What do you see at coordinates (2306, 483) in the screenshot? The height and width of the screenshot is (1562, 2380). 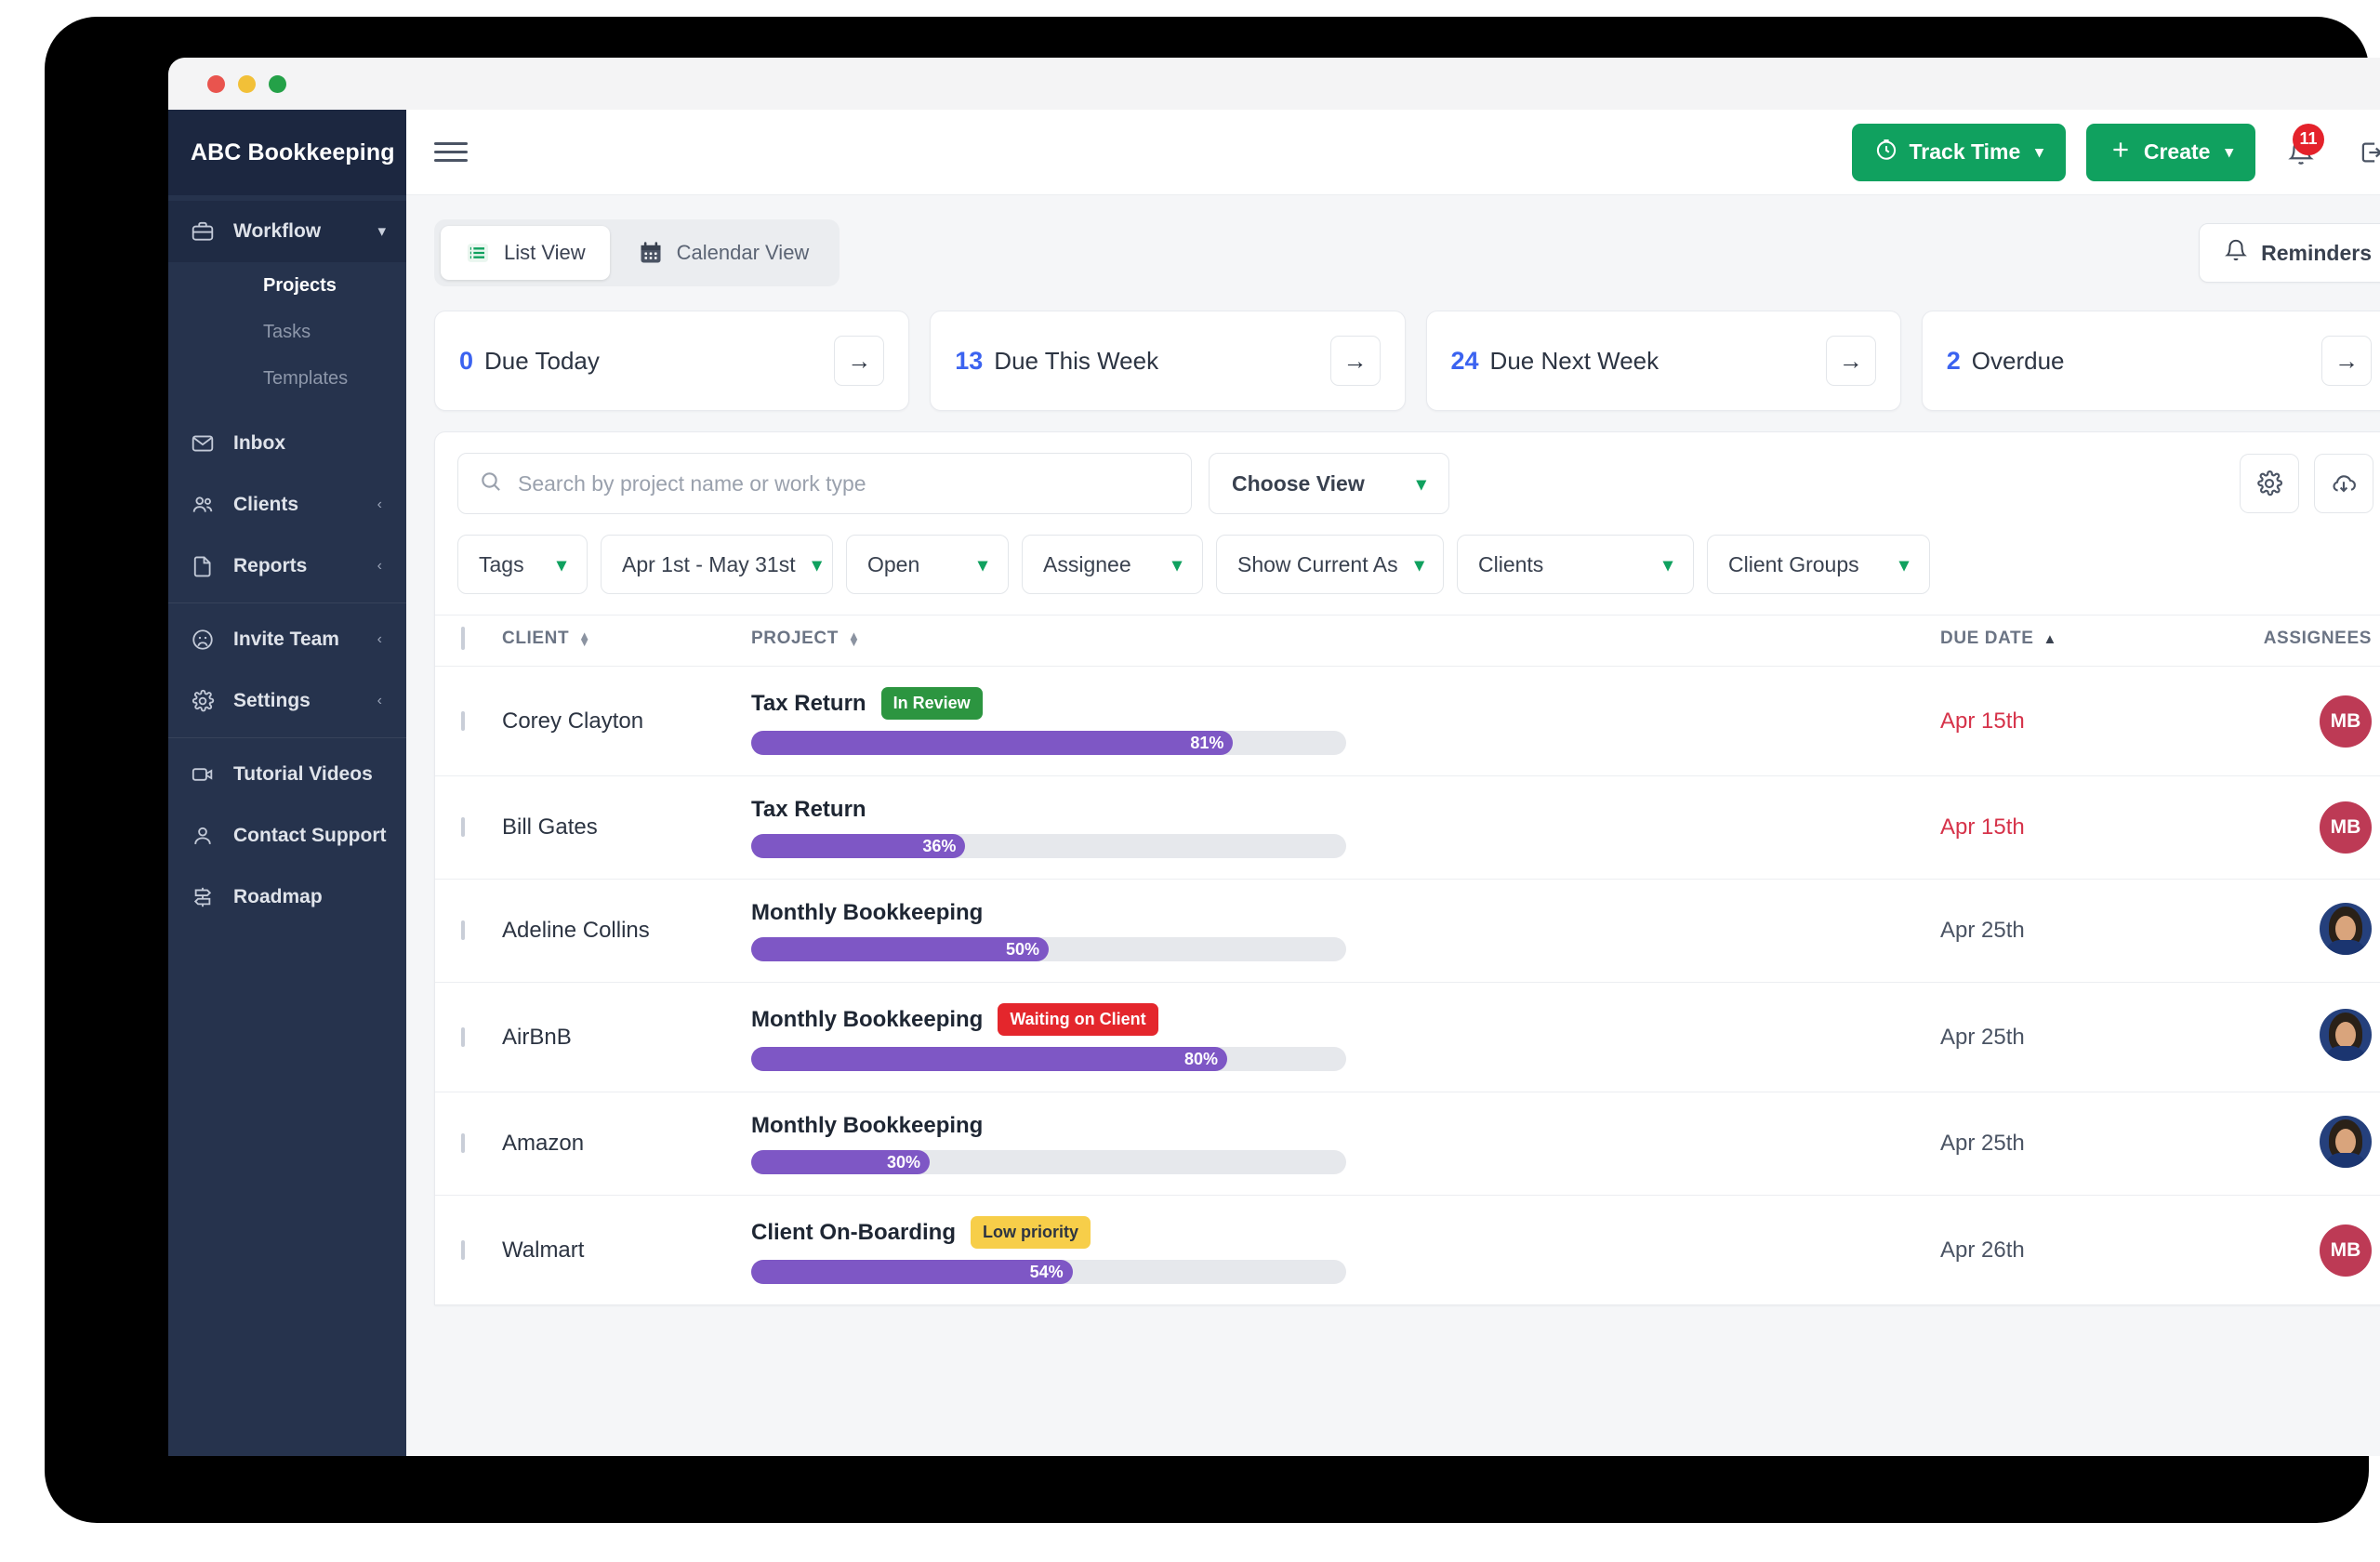 I see `panel-tools` at bounding box center [2306, 483].